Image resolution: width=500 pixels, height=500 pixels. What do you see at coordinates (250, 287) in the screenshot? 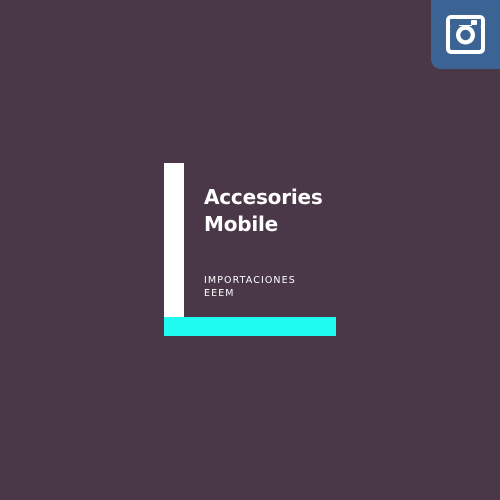
I see `brand-subtitle: IMPORTACIONES EEEM` at bounding box center [250, 287].